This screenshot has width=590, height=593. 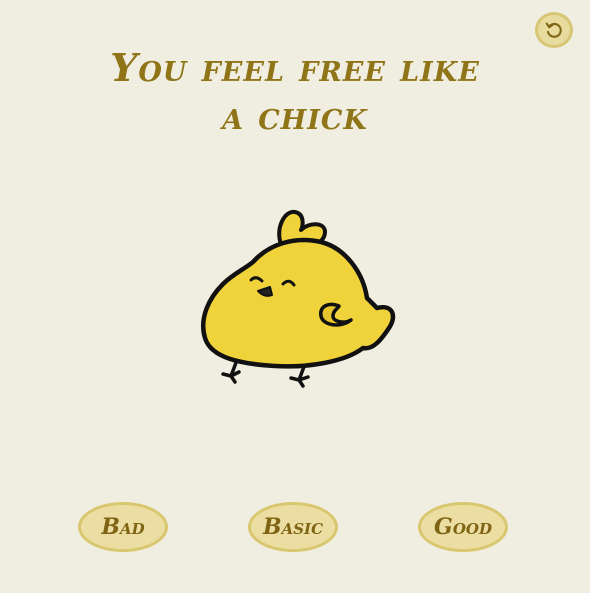 I want to click on chick-illustration, so click(x=297, y=297).